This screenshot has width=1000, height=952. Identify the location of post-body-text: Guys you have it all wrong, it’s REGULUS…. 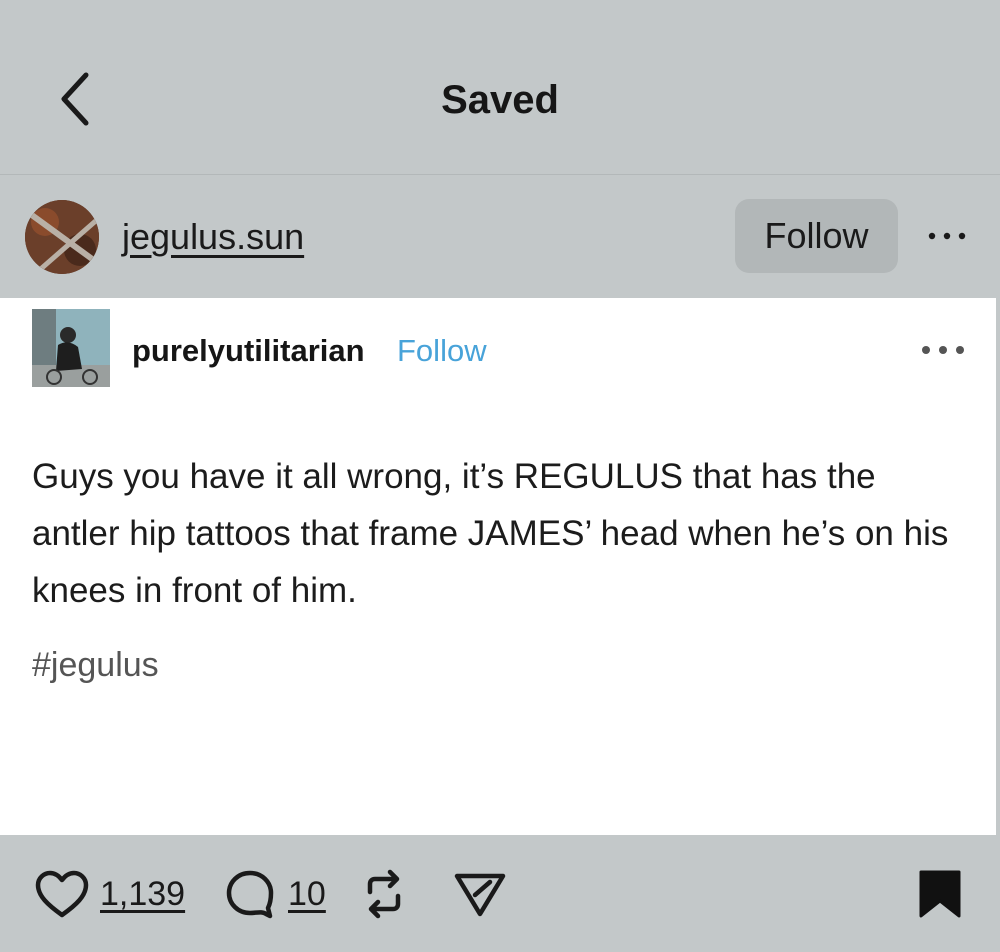
(490, 533).